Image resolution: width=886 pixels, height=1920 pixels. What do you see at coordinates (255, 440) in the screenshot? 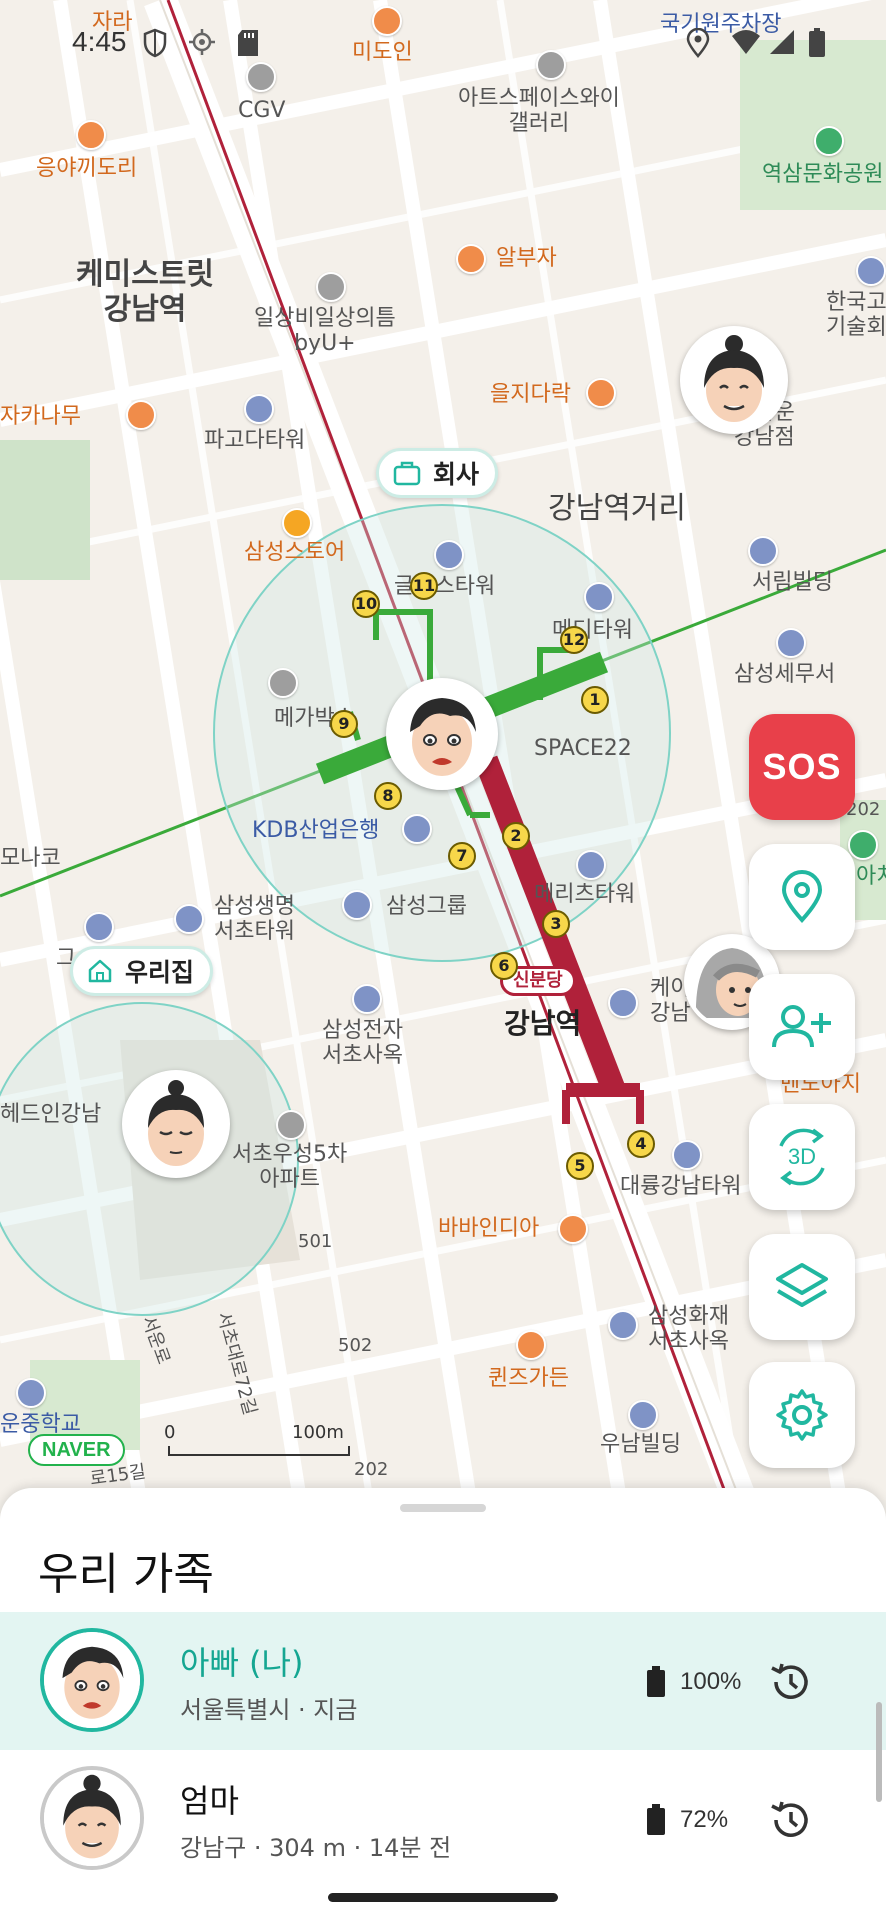
I see `map-label-pagoda: 파고다타워` at bounding box center [255, 440].